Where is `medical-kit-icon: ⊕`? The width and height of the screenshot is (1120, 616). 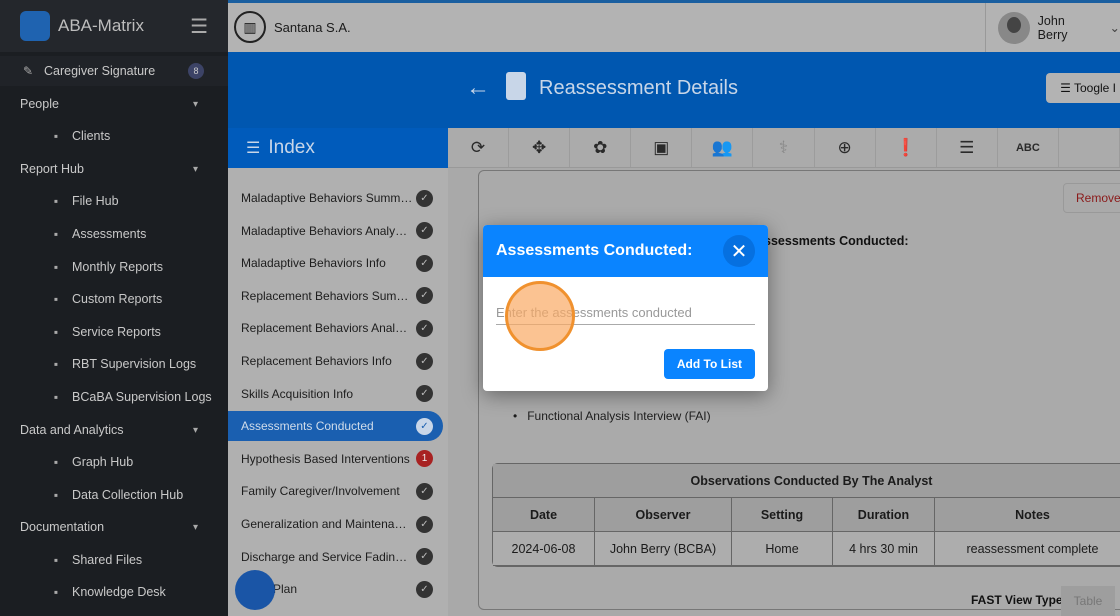
medical-kit-icon: ⊕ is located at coordinates (845, 147).